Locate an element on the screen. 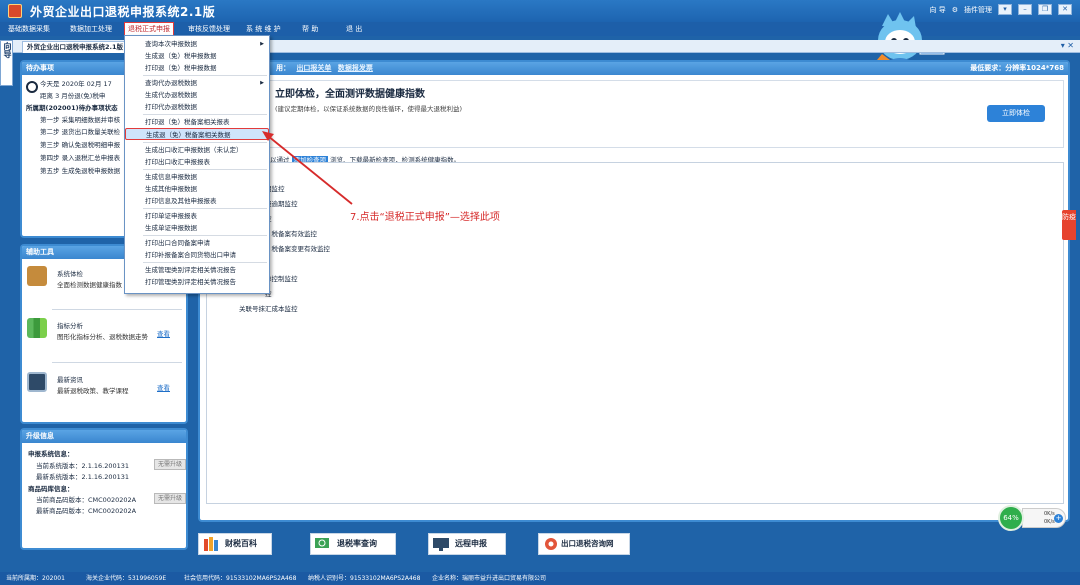 The height and width of the screenshot is (585, 1080). annotation-arrow-icon is located at coordinates (307, 168).